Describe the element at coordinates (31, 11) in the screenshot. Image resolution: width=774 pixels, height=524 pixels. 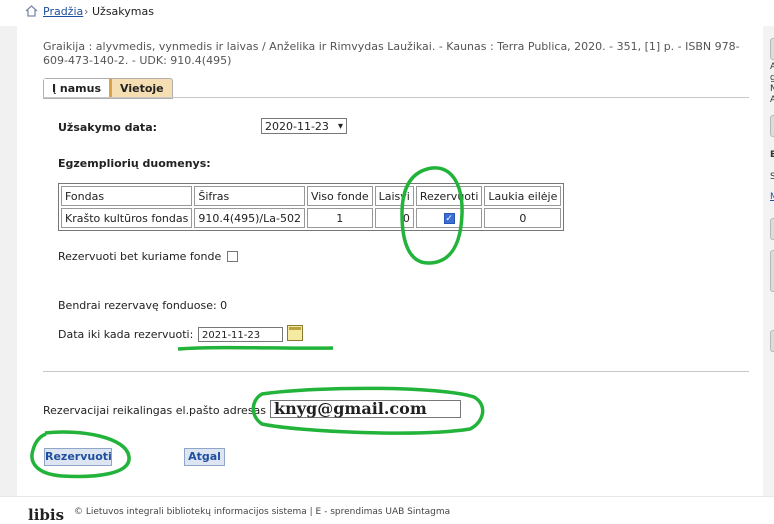
I see `home-icon` at that location.